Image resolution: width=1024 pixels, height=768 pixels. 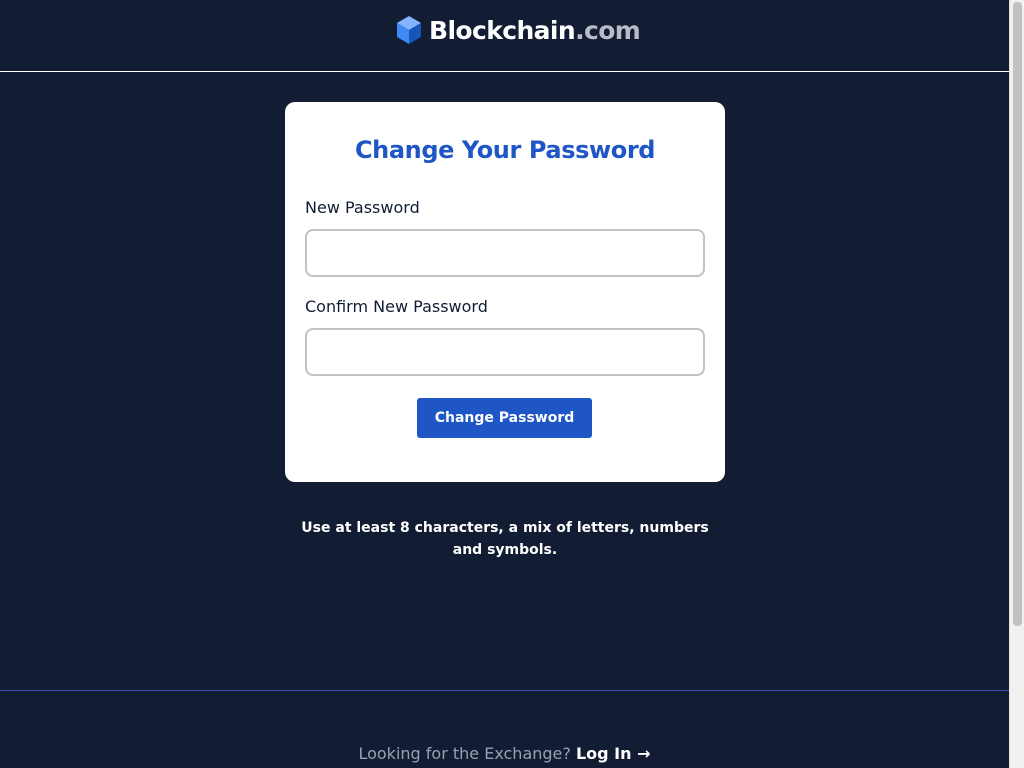 I want to click on confirm-password-input, so click(x=505, y=352).